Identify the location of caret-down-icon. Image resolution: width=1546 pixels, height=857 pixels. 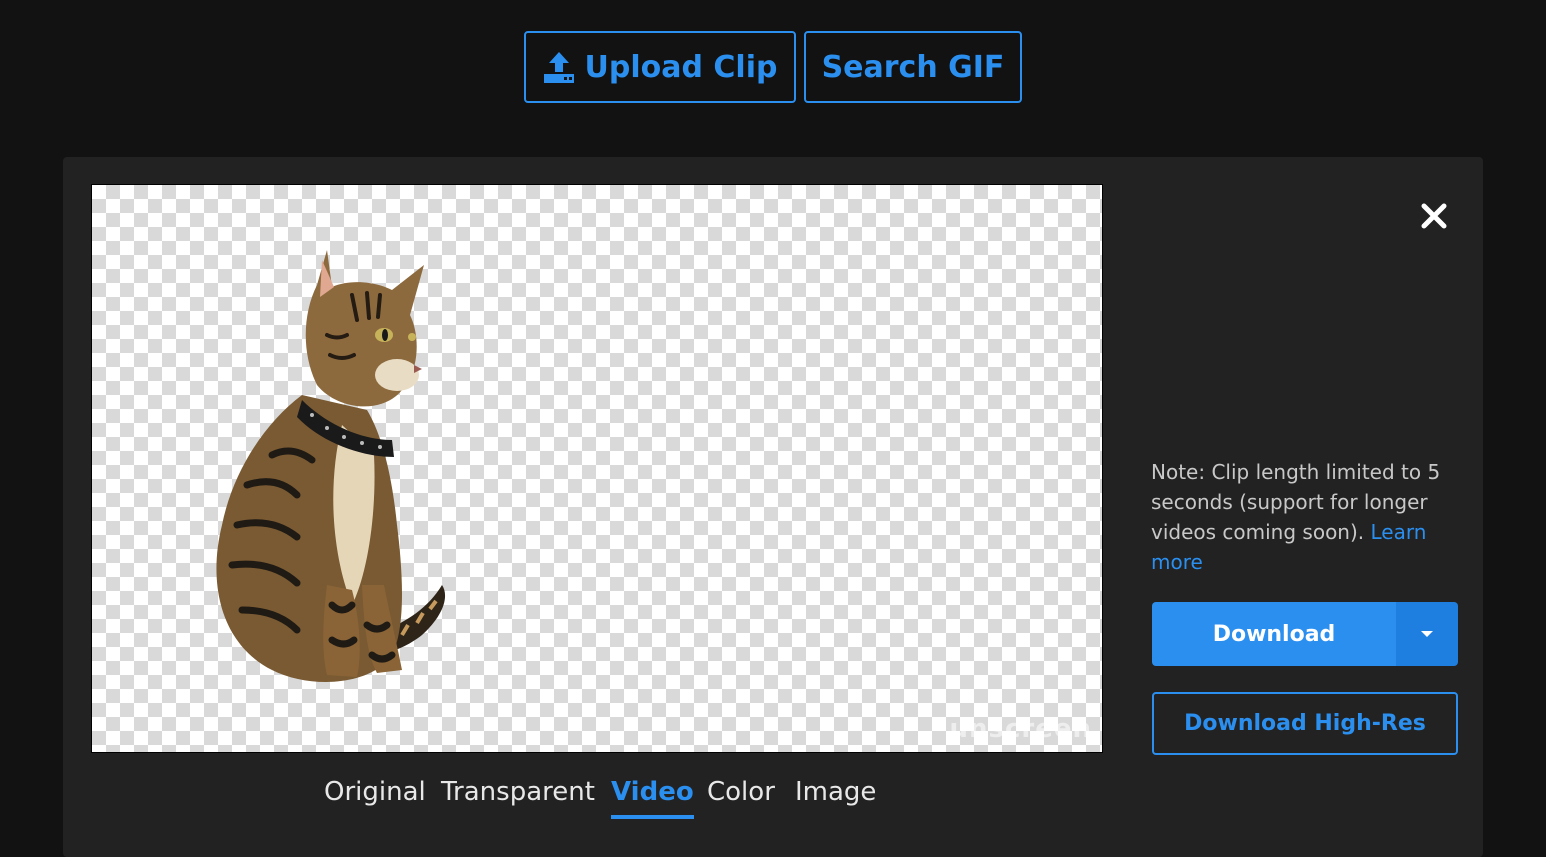
(1427, 634).